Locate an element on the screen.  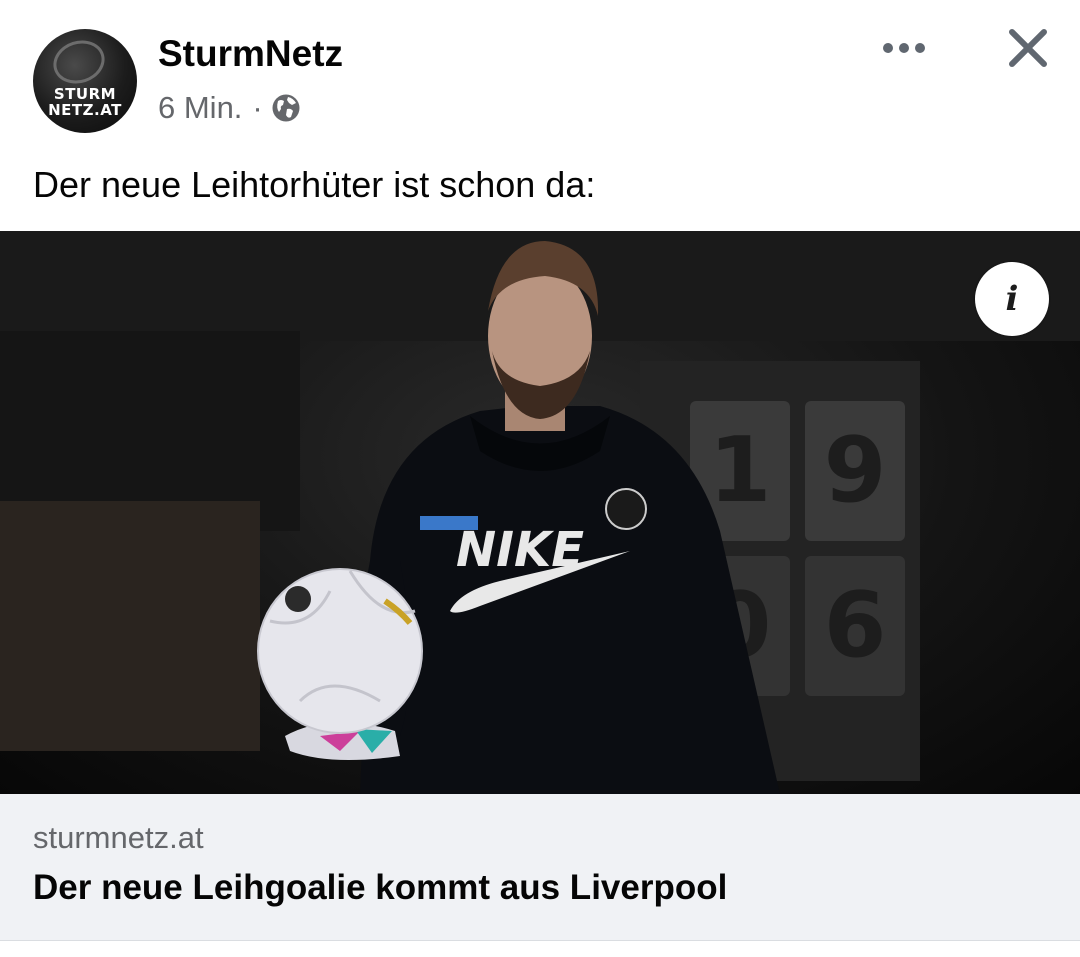
wall-number-1: 1 is located at coordinates (740, 470).